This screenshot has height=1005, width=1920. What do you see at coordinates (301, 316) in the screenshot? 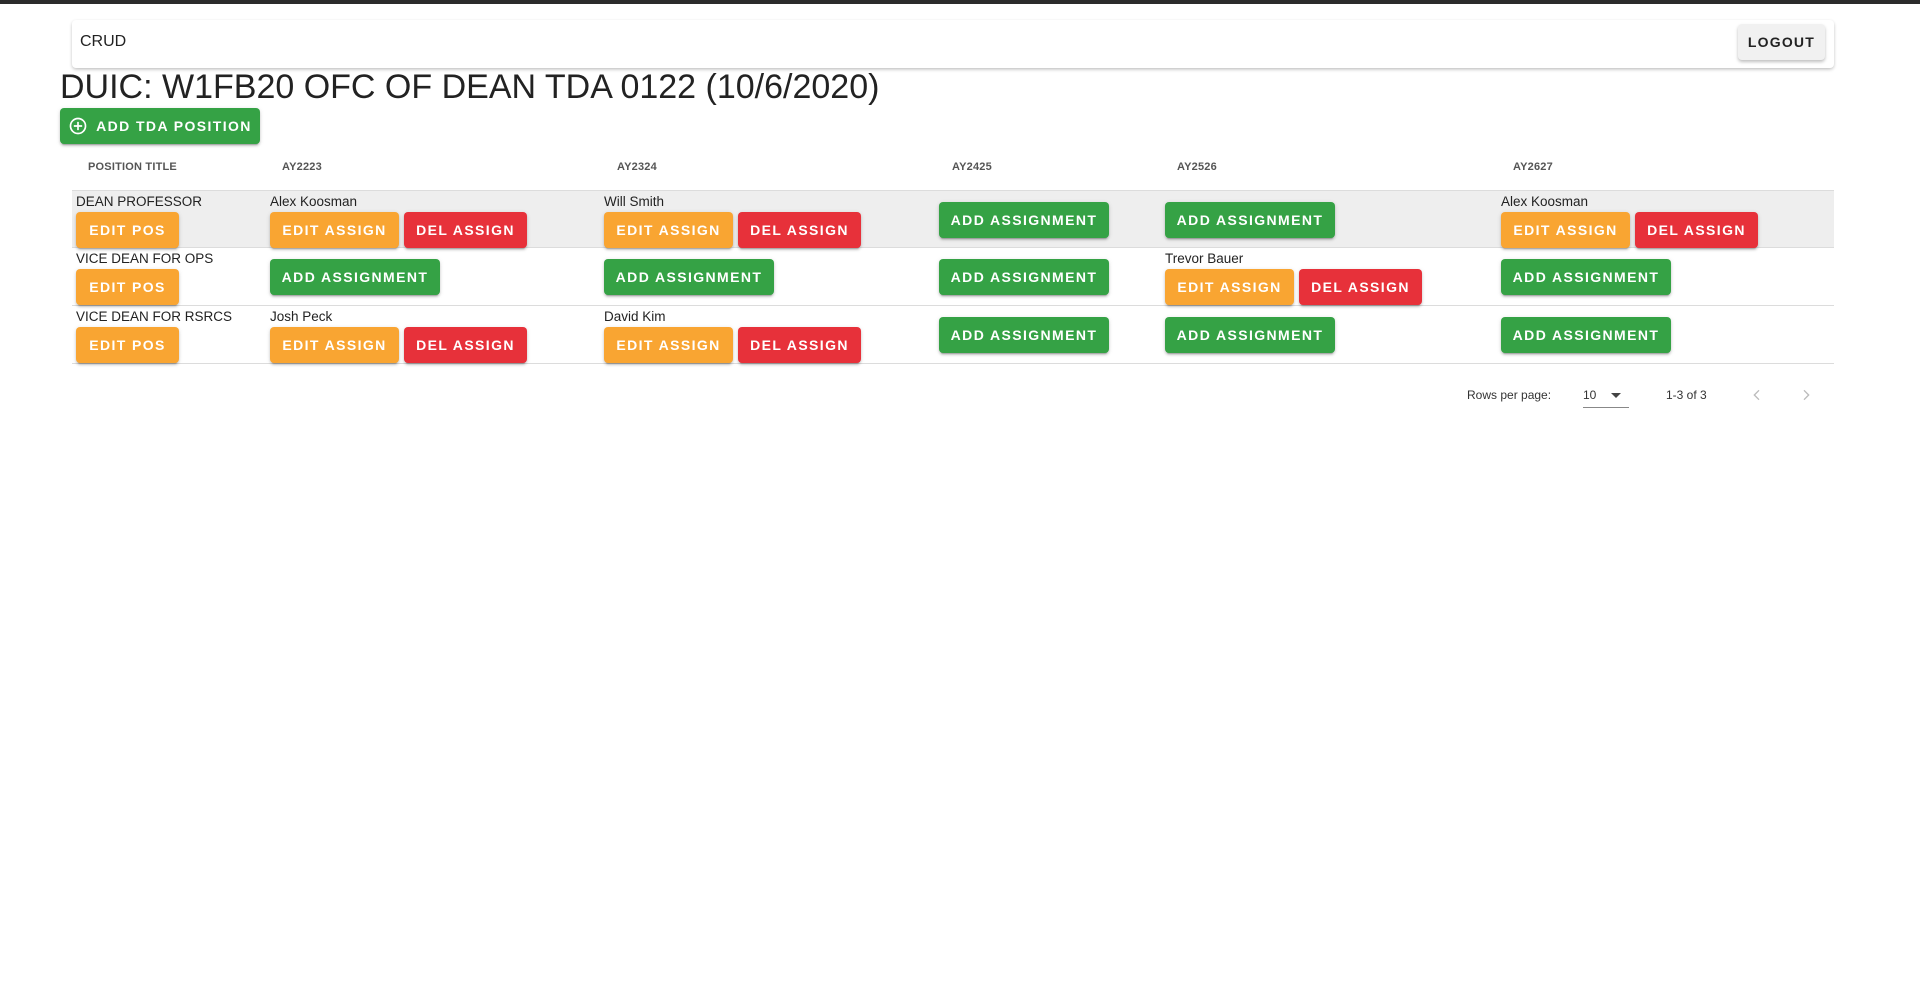
I see `assignee-name: Josh Peck` at bounding box center [301, 316].